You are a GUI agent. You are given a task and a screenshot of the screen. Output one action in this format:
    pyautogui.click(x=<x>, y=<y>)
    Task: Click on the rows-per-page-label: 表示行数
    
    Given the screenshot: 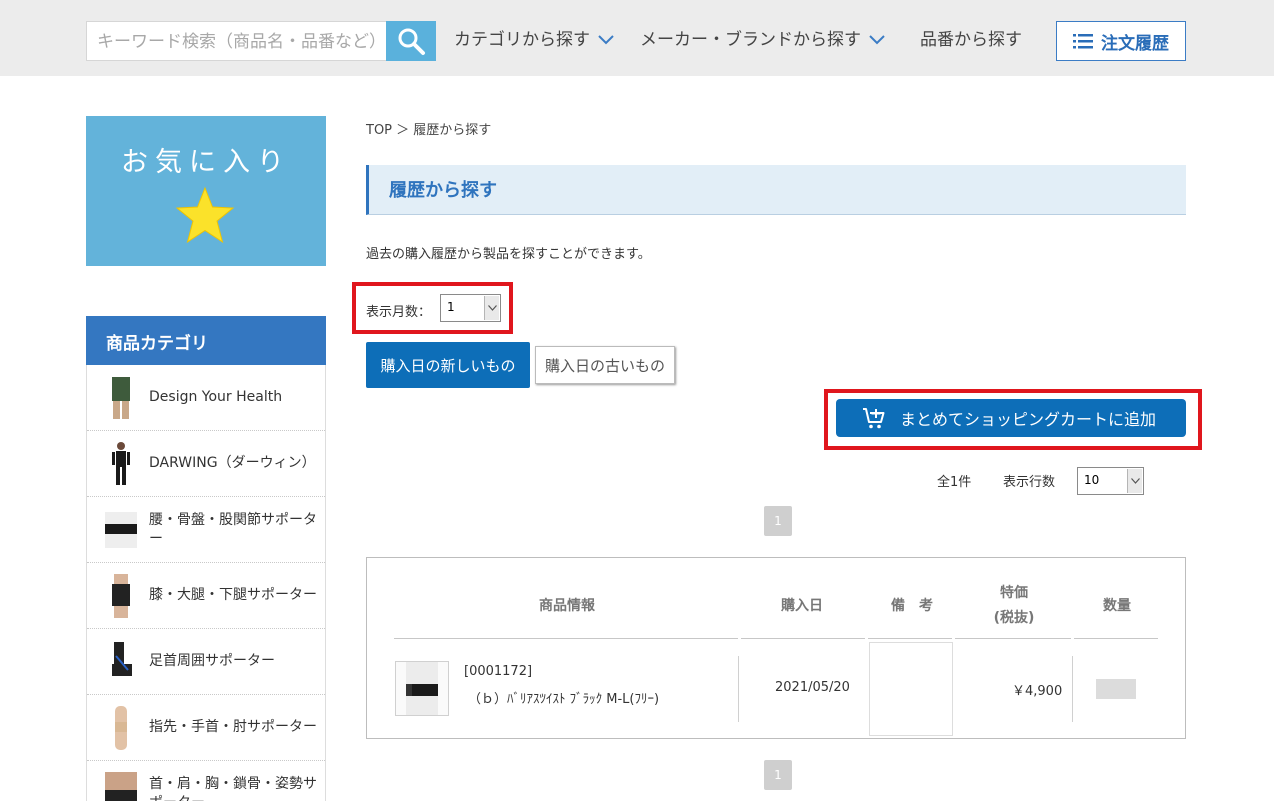 What is the action you would take?
    pyautogui.click(x=1029, y=482)
    